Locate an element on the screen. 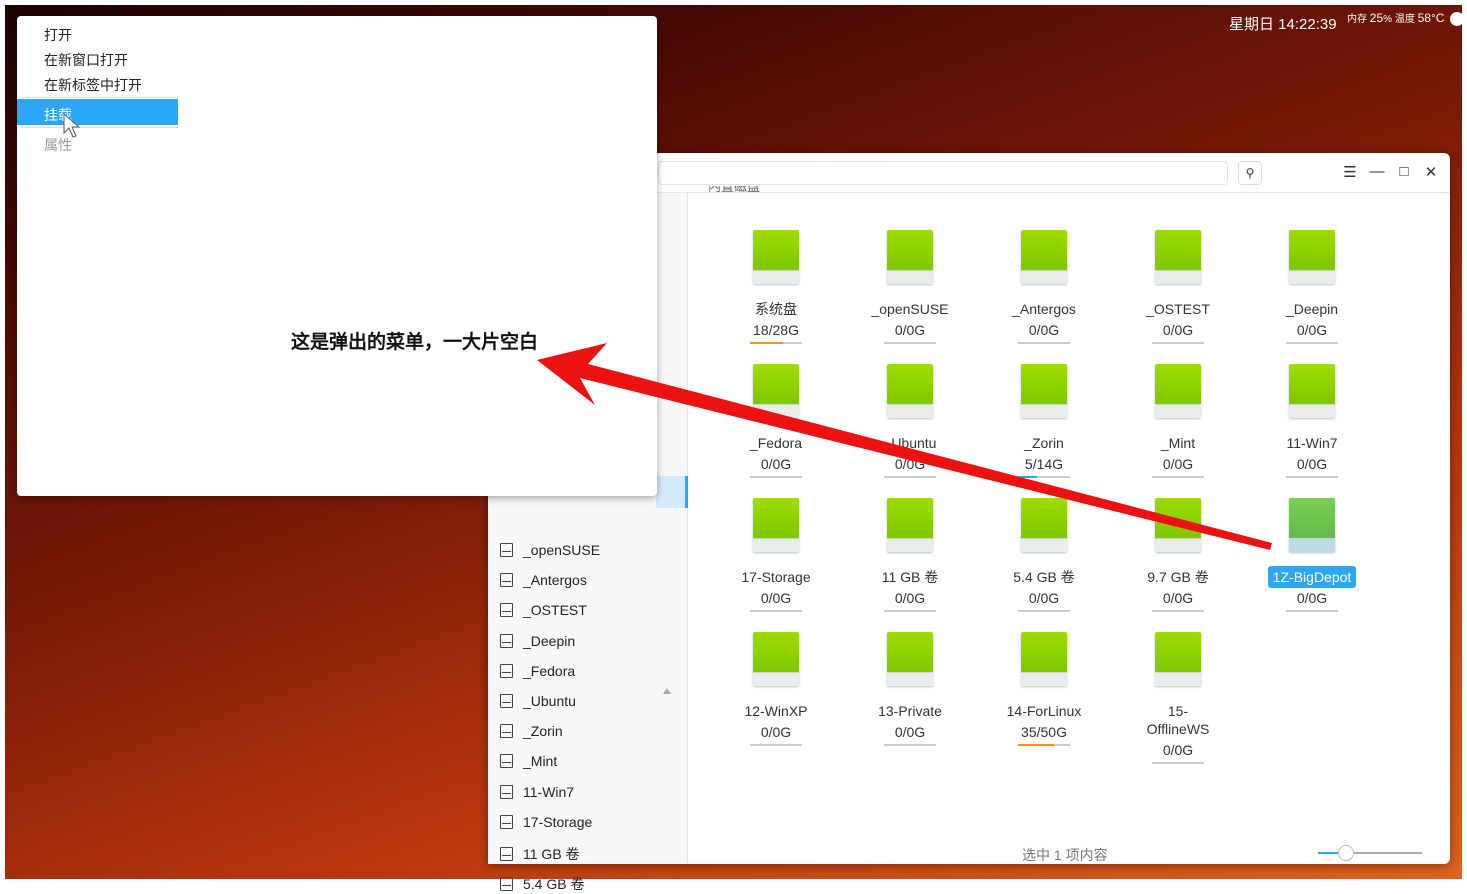 Image resolution: width=1467 pixels, height=894 pixels. annotation-arrow is located at coordinates (904, 446).